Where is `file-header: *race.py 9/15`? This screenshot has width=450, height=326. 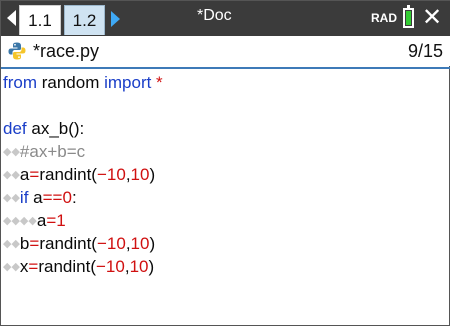 file-header: *race.py 9/15 is located at coordinates (225, 51).